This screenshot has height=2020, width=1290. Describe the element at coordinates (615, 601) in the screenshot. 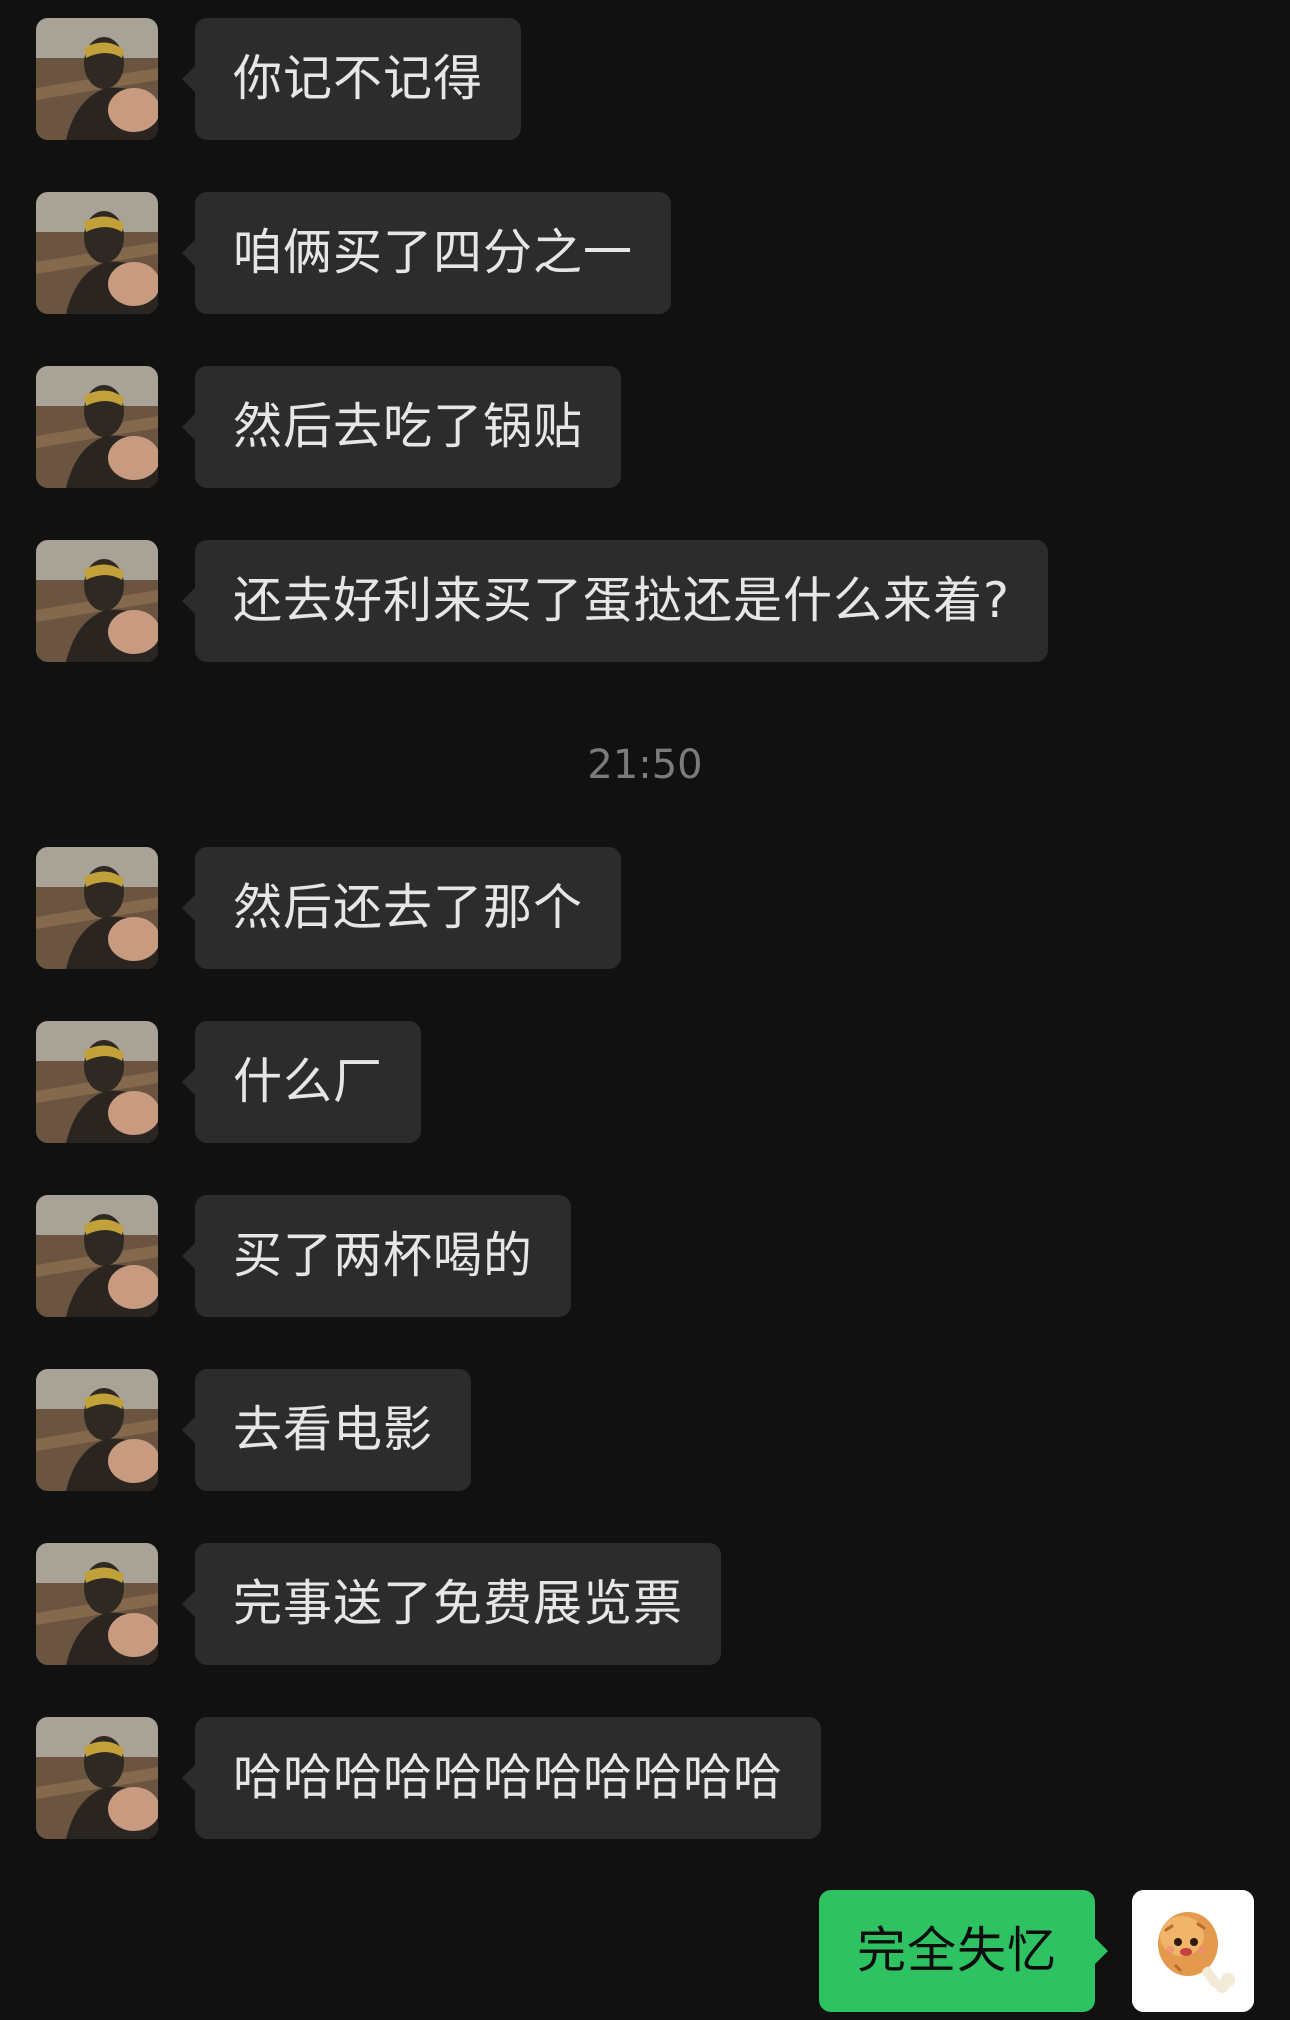

I see `incoming-message-bubble: 还去好利来买了蛋挞还是什么来着?` at that location.